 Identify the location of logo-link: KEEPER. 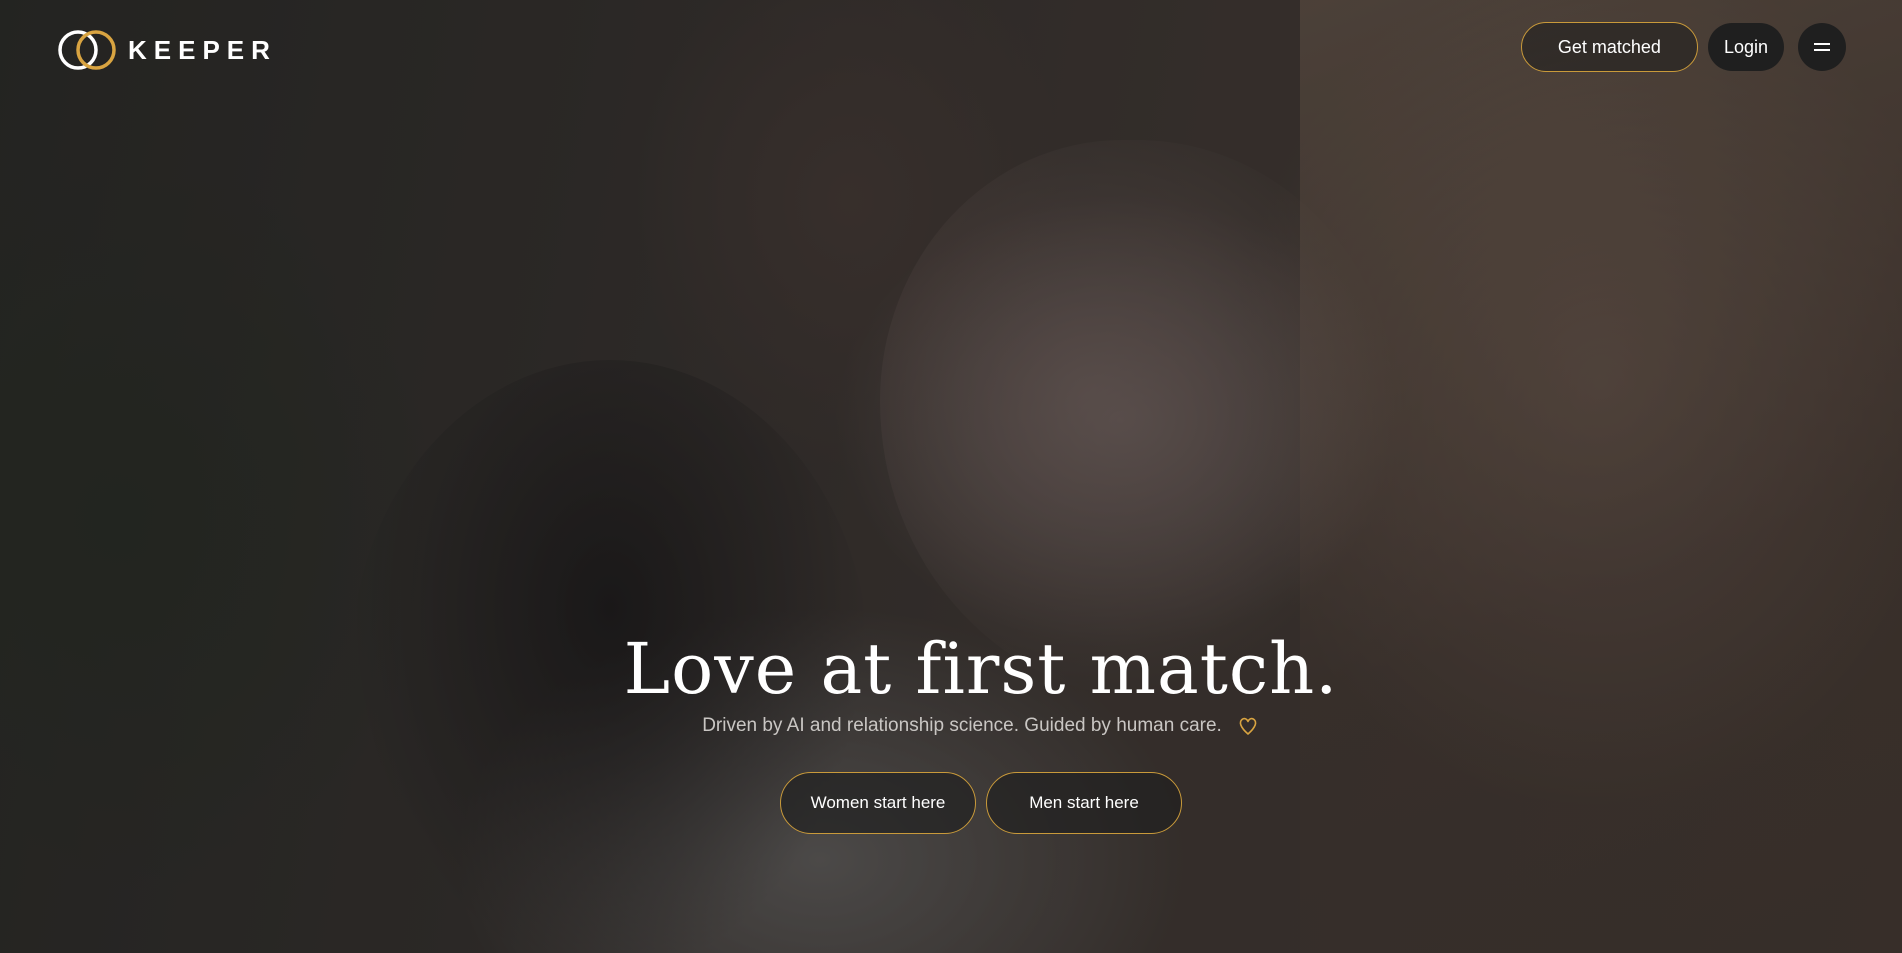
(166, 50).